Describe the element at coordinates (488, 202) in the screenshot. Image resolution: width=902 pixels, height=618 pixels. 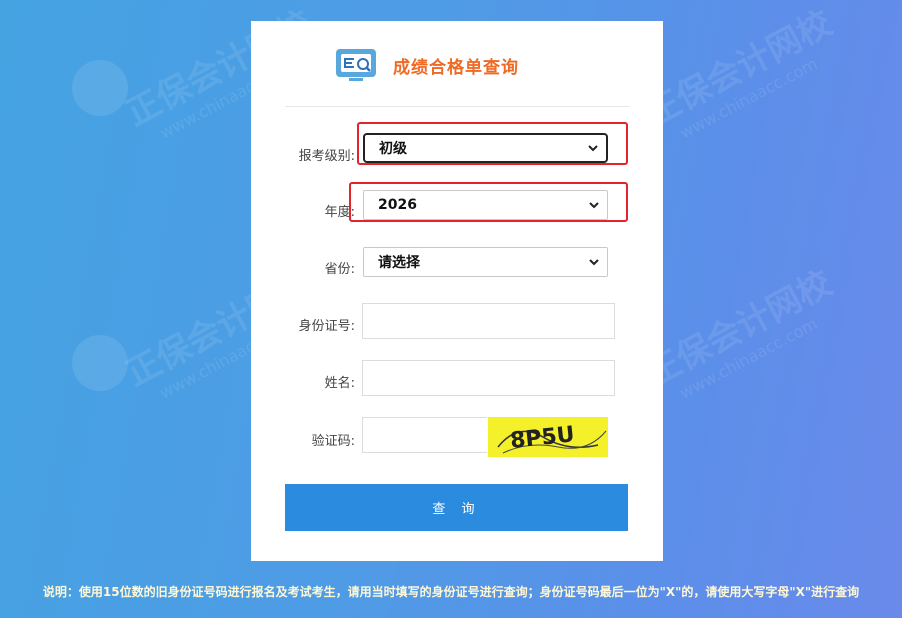
I see `year-highlight-box` at that location.